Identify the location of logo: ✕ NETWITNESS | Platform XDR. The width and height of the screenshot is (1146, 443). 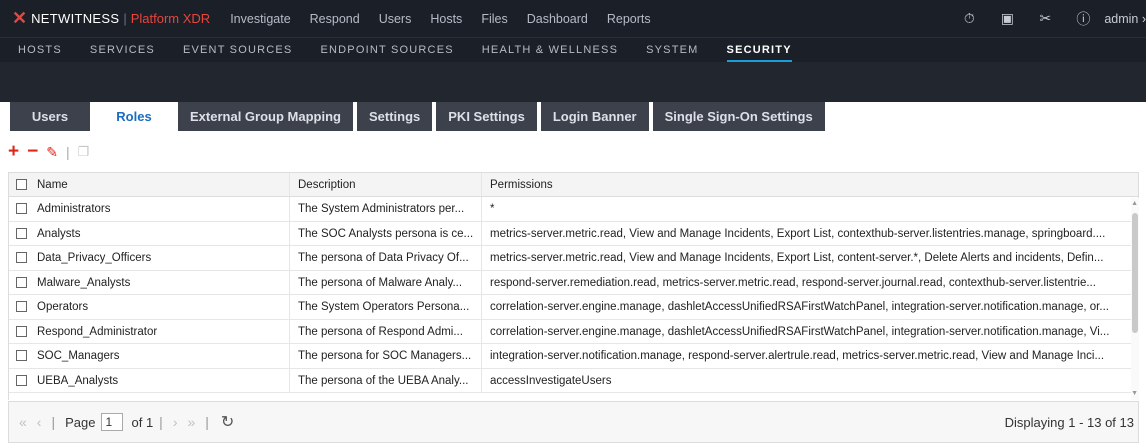
(111, 18).